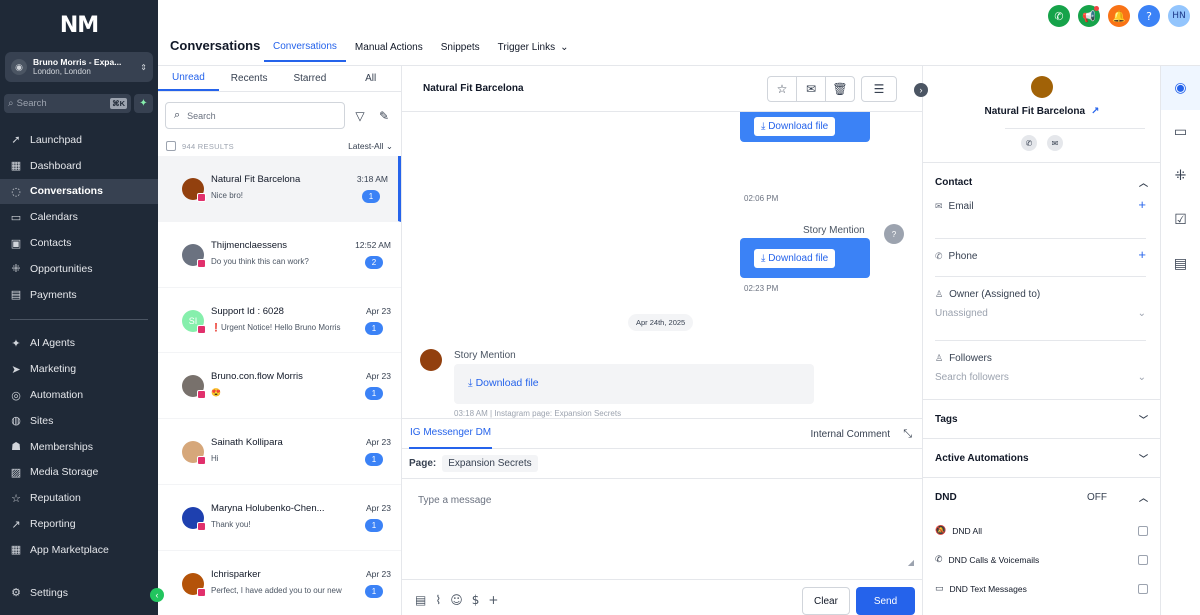  What do you see at coordinates (19, 67) in the screenshot?
I see `location-icon: ◉` at bounding box center [19, 67].